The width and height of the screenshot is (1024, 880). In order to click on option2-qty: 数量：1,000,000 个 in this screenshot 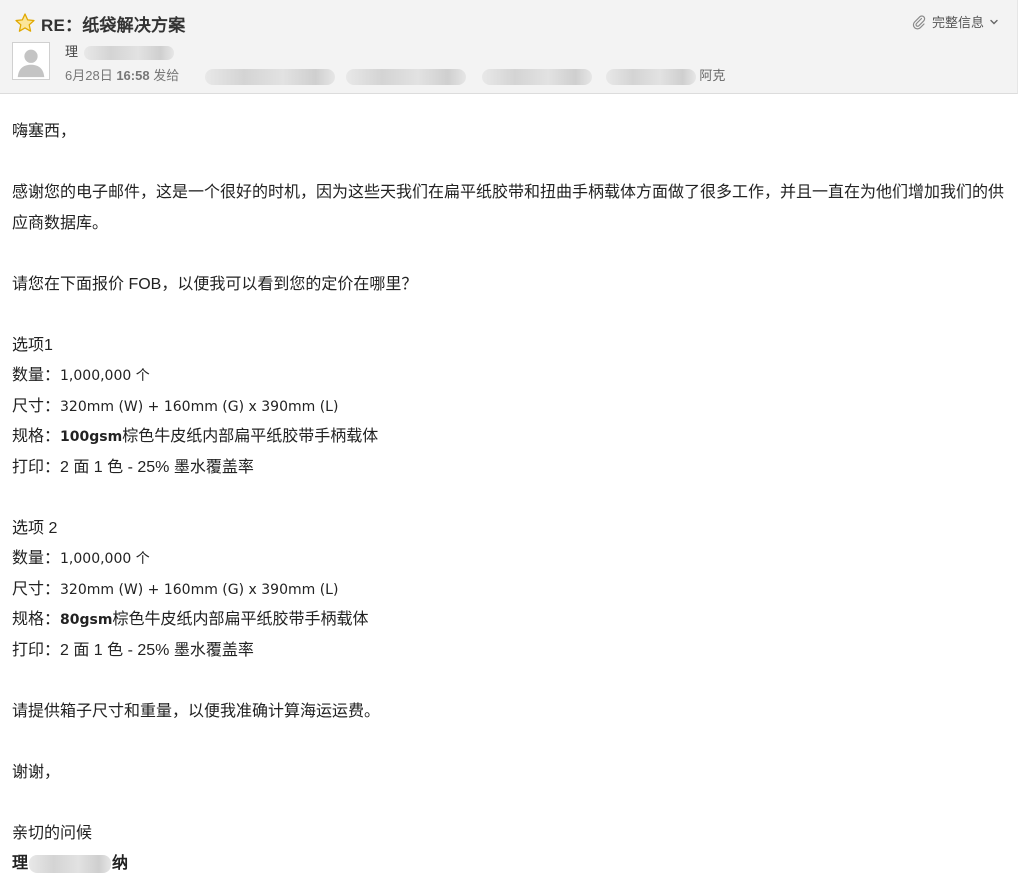, I will do `click(512, 559)`.